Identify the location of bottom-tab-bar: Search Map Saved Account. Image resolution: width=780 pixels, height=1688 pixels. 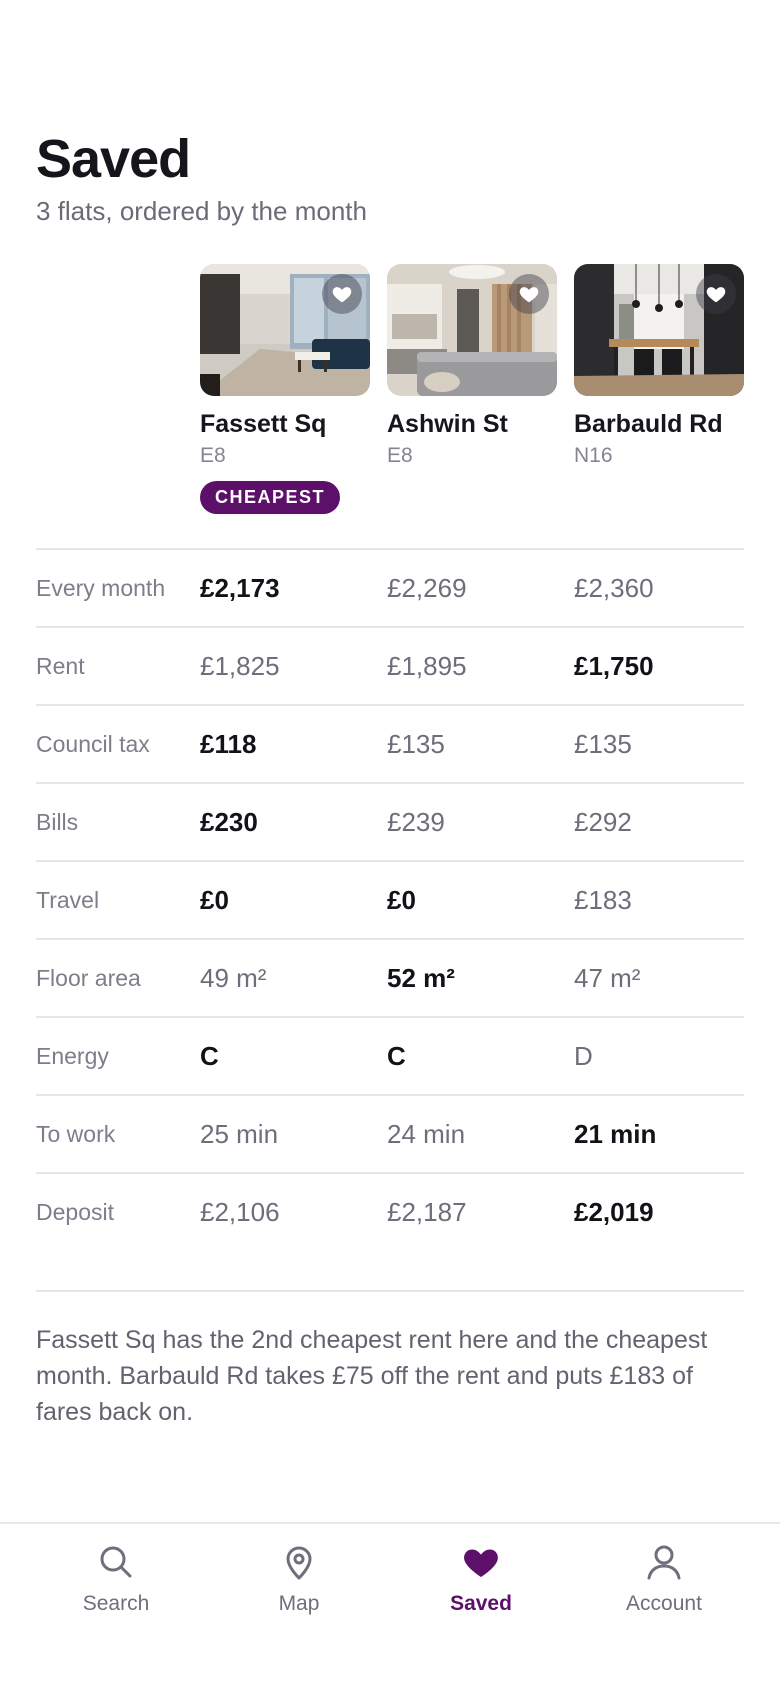
(390, 1605).